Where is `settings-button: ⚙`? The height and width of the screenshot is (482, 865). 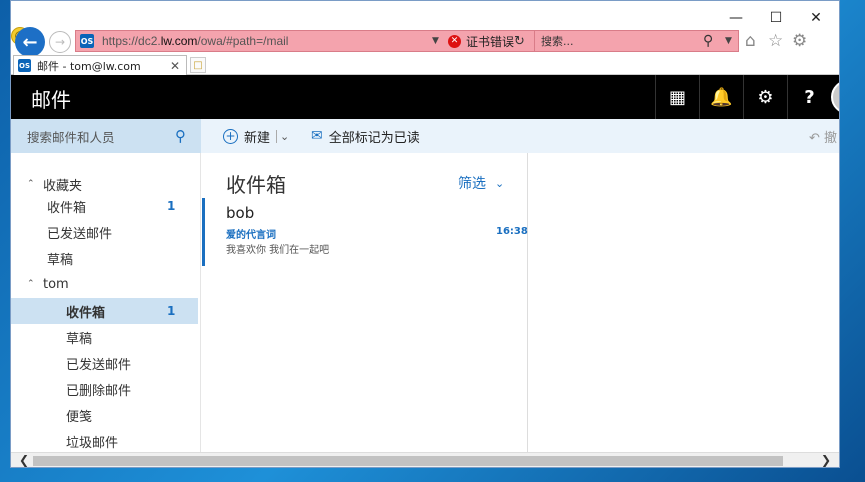 settings-button: ⚙ is located at coordinates (765, 97).